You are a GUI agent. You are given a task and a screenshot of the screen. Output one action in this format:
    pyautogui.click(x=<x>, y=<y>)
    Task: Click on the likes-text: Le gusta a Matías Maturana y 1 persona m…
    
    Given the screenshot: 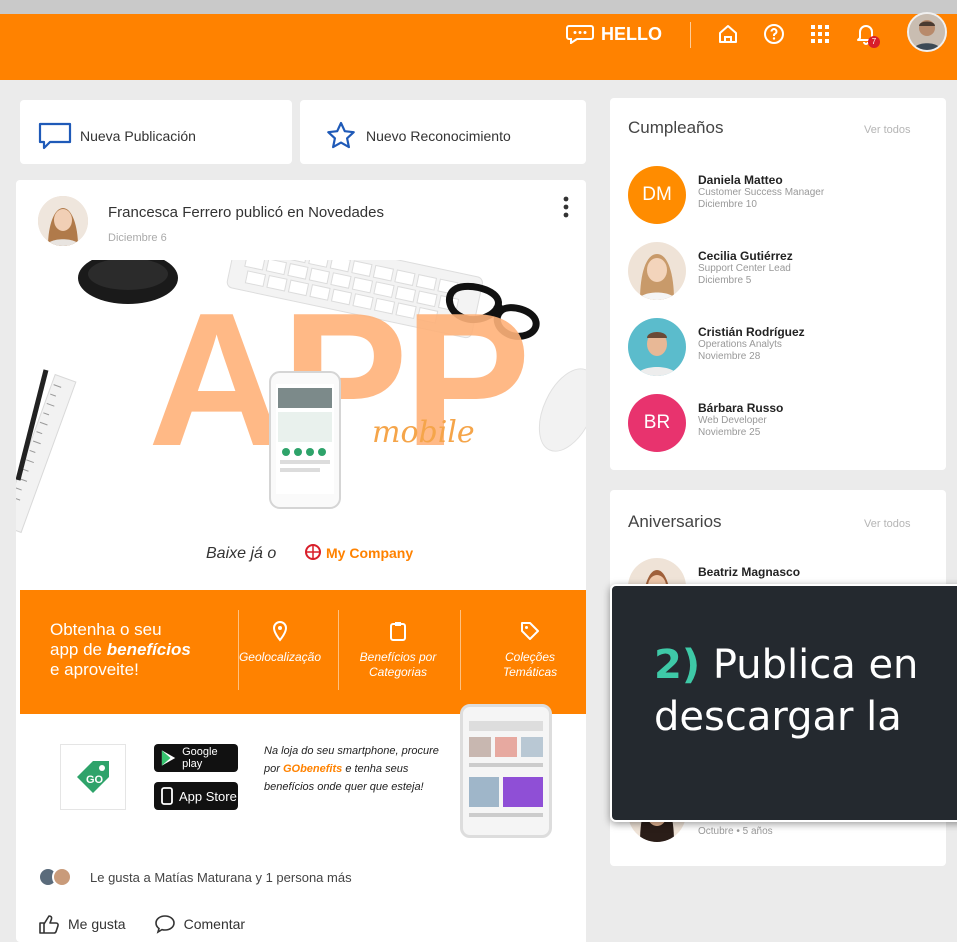 What is the action you would take?
    pyautogui.click(x=221, y=877)
    